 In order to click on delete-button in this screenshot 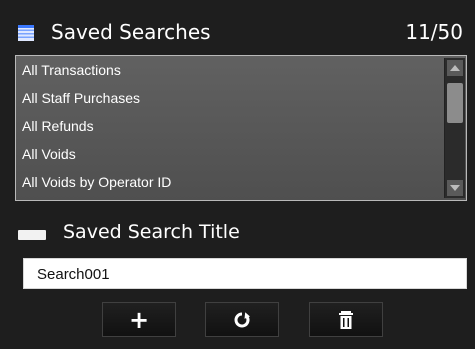, I will do `click(346, 319)`.